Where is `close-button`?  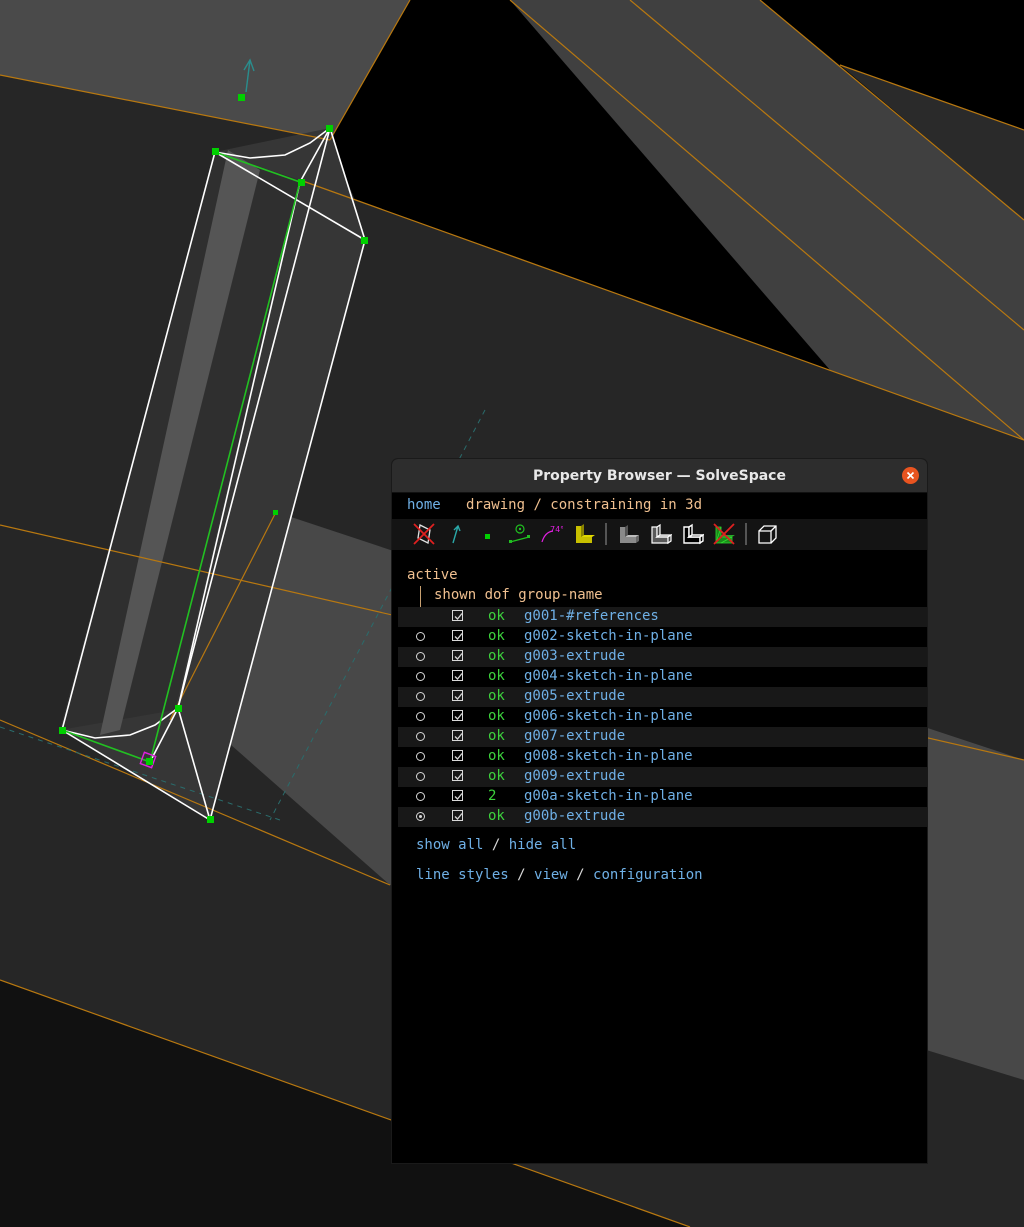 close-button is located at coordinates (910, 475).